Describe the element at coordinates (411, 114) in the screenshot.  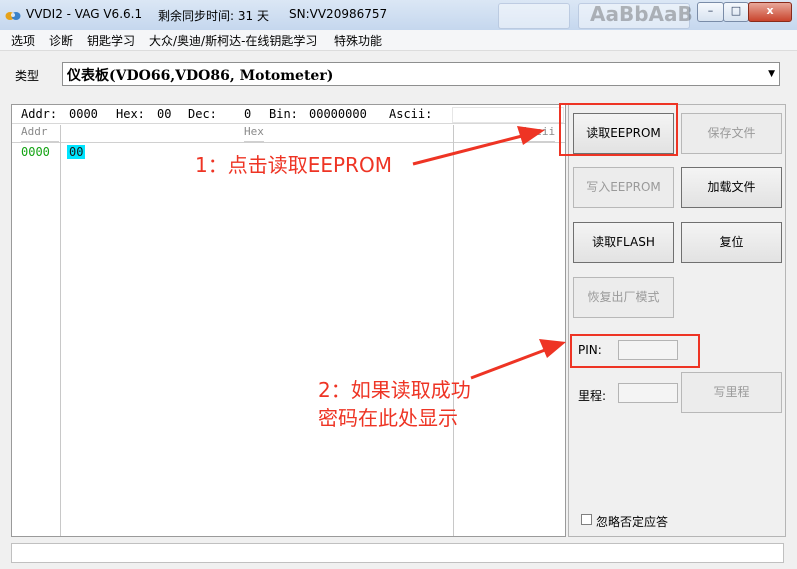
I see `ascii-label: Ascii:` at that location.